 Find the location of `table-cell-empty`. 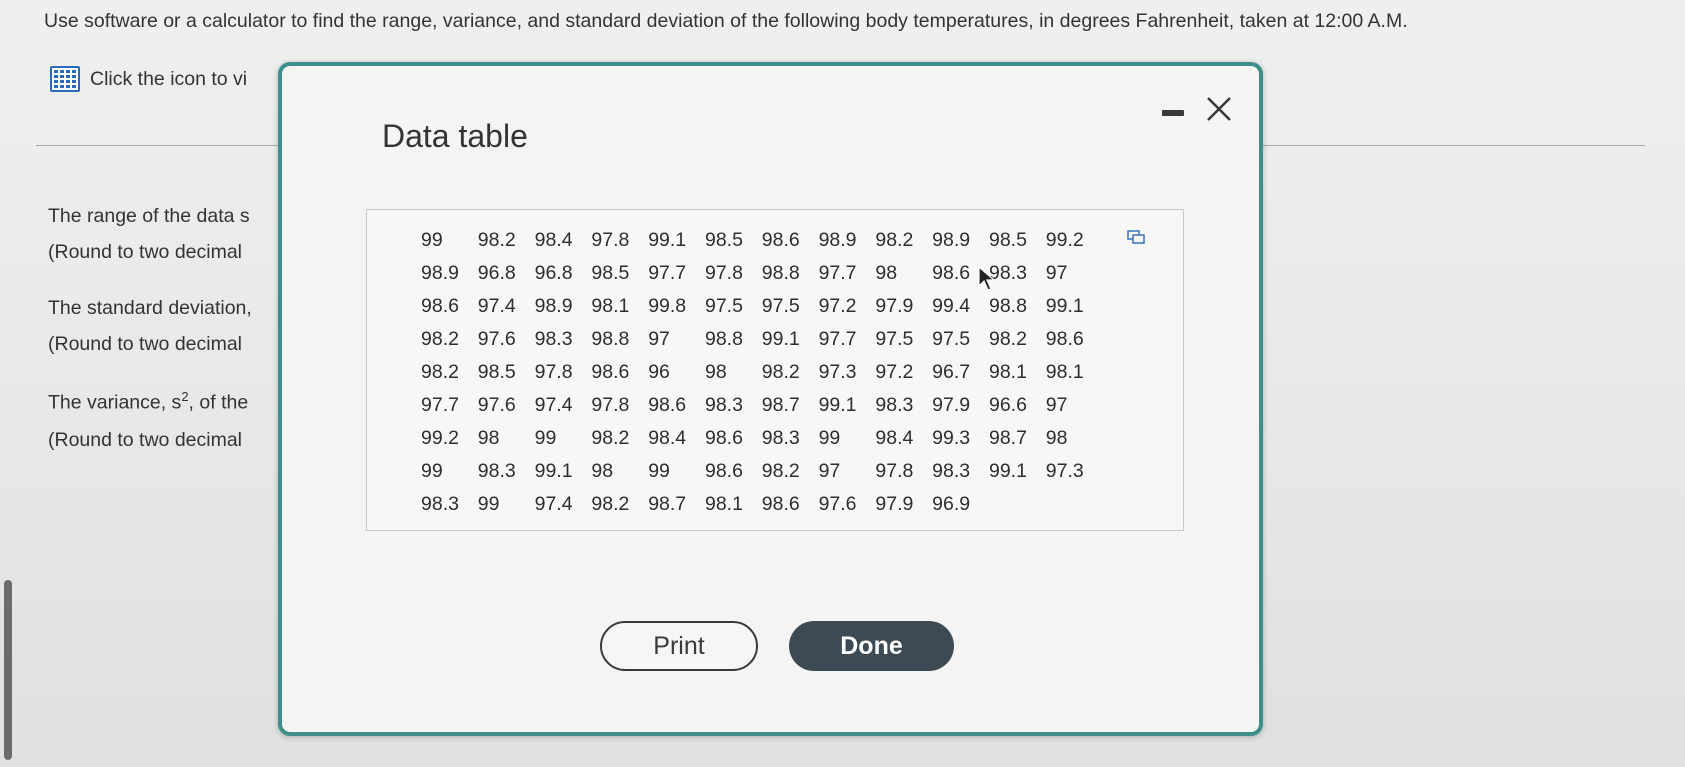

table-cell-empty is located at coordinates (1017, 504).